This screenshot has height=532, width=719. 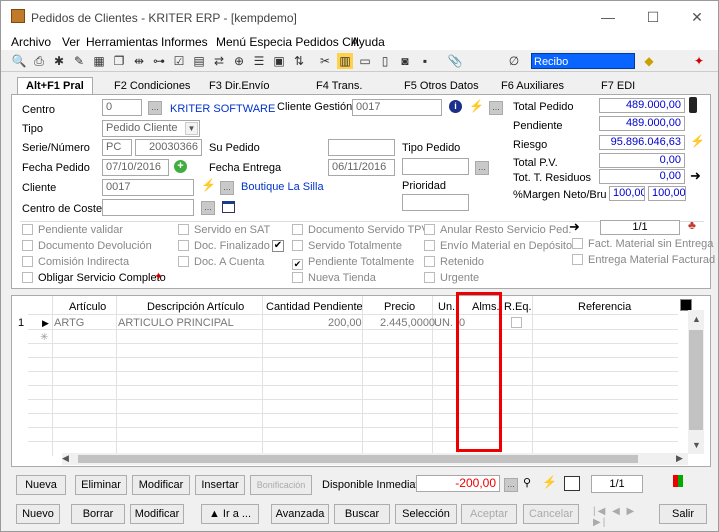 What do you see at coordinates (168, 147) in the screenshot?
I see `numero-field: 20030366` at bounding box center [168, 147].